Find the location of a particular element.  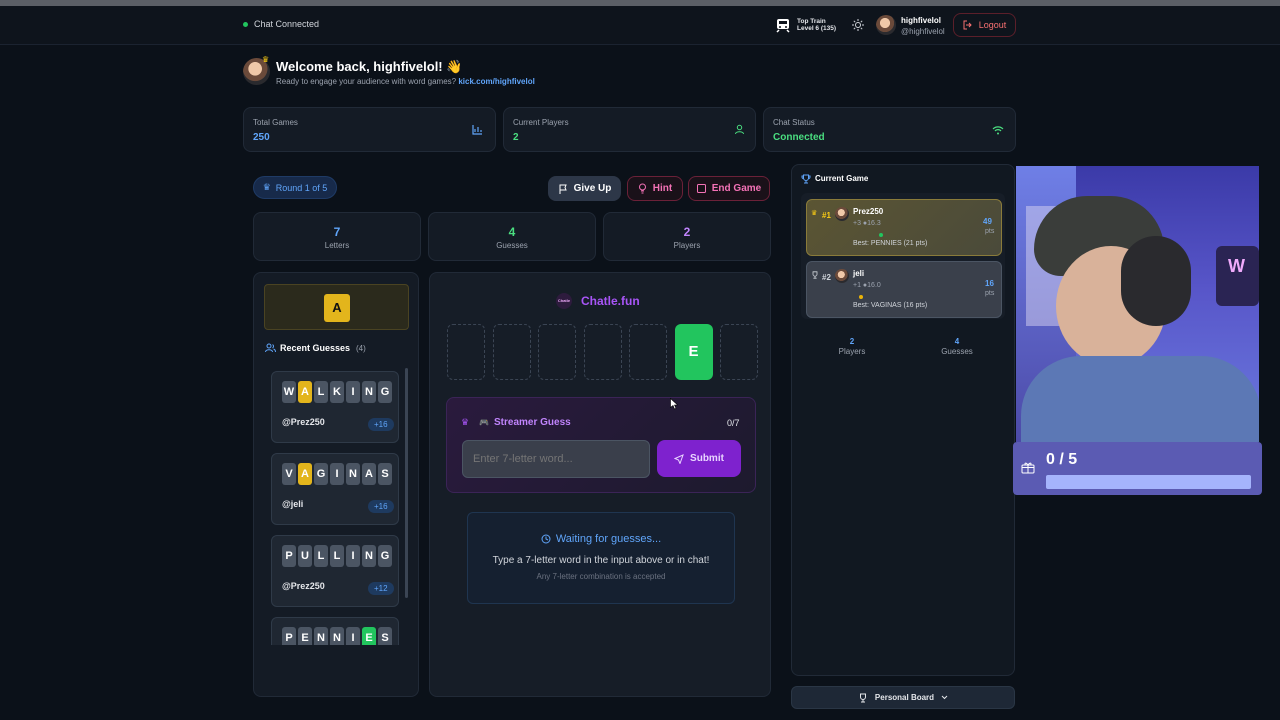

guess-input is located at coordinates (556, 459).